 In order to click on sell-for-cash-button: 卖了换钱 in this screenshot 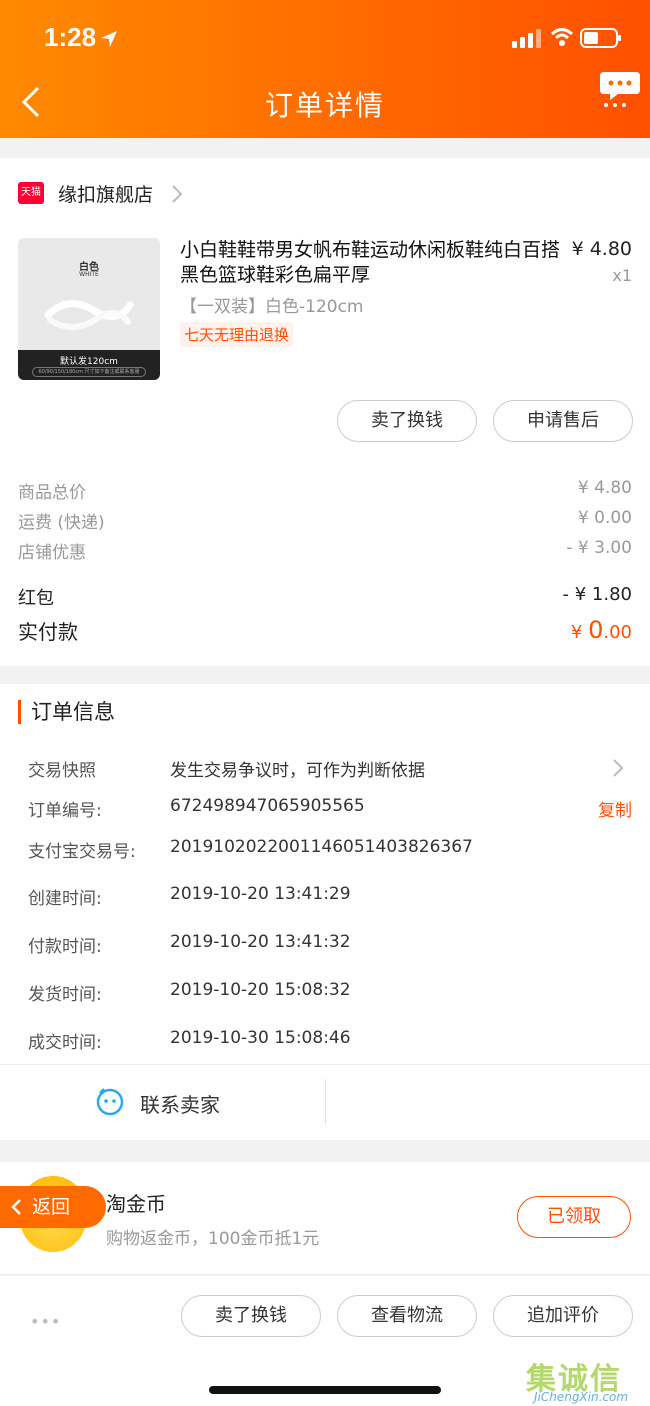, I will do `click(407, 421)`.